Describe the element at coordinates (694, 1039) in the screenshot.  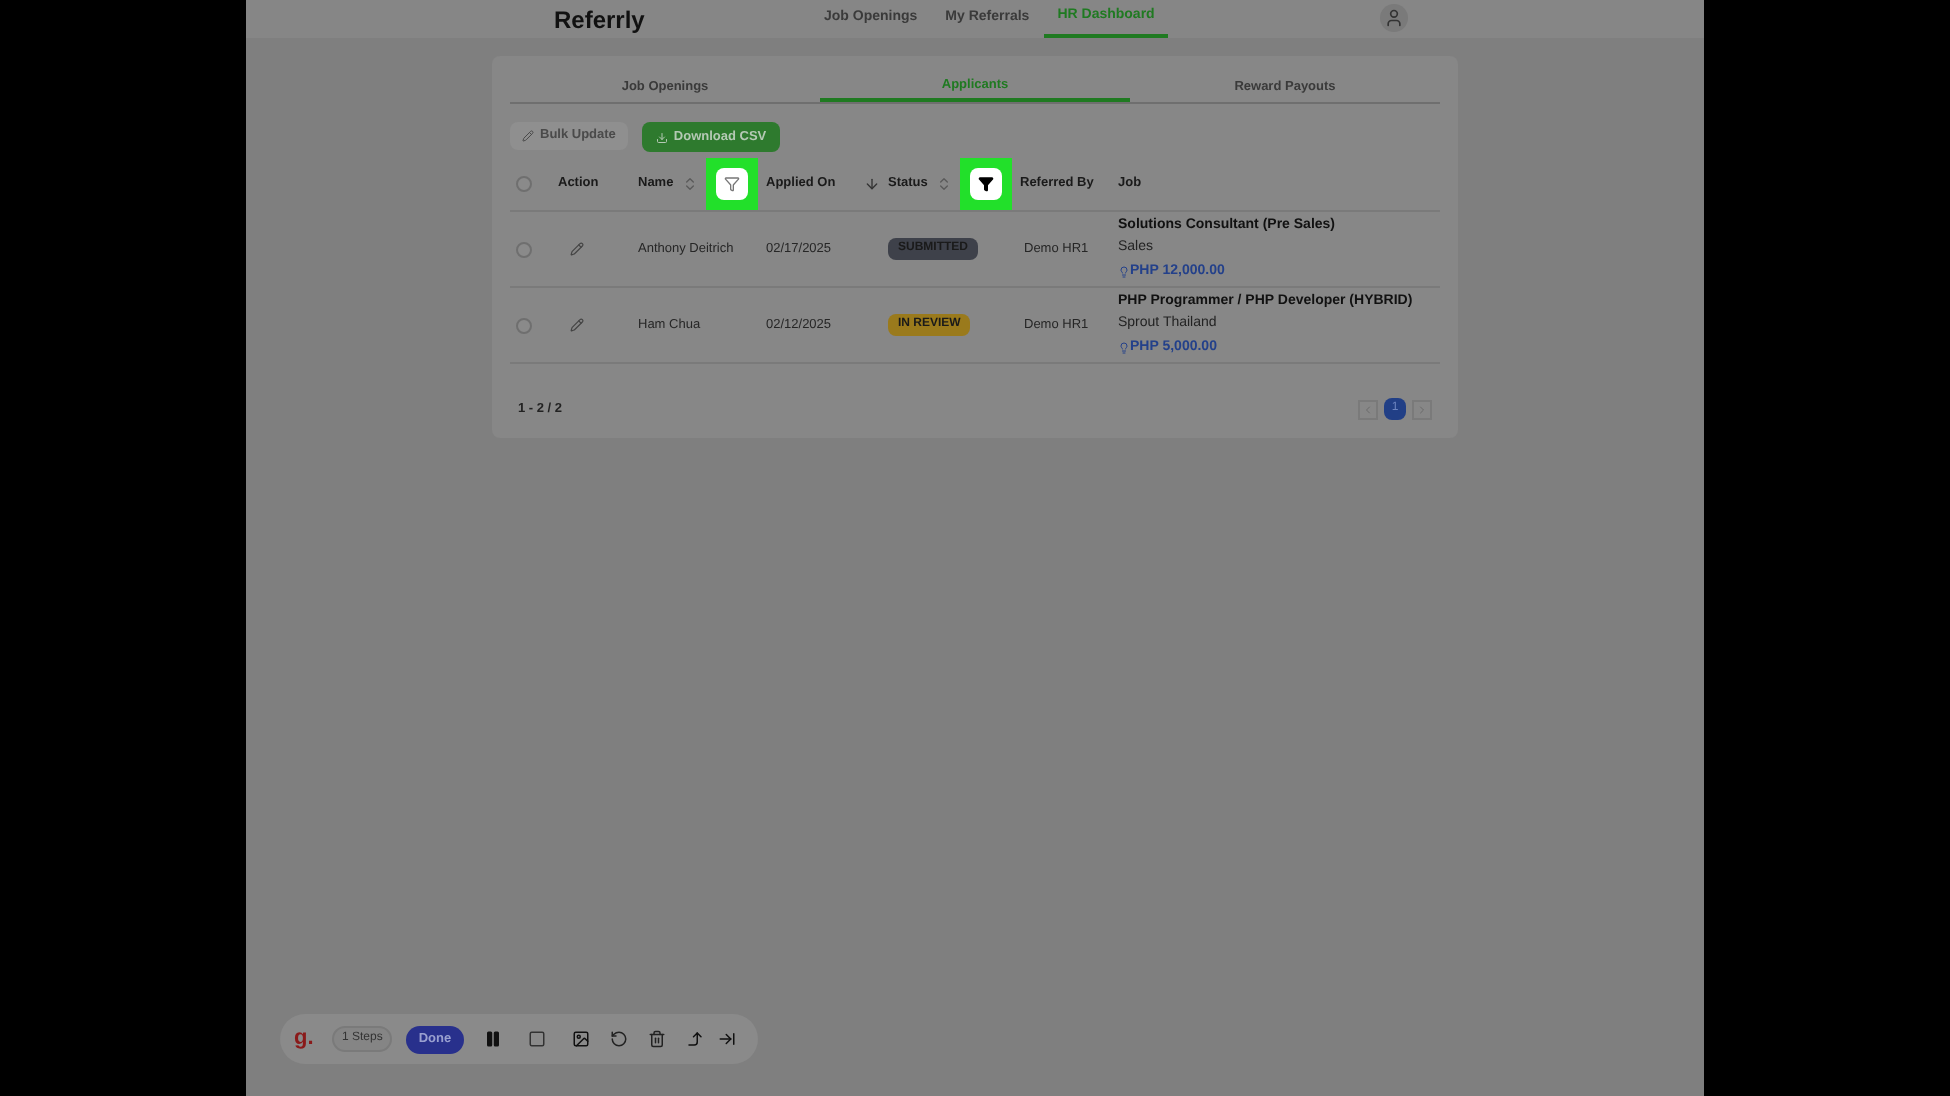
I see `arrow-up-icon` at that location.